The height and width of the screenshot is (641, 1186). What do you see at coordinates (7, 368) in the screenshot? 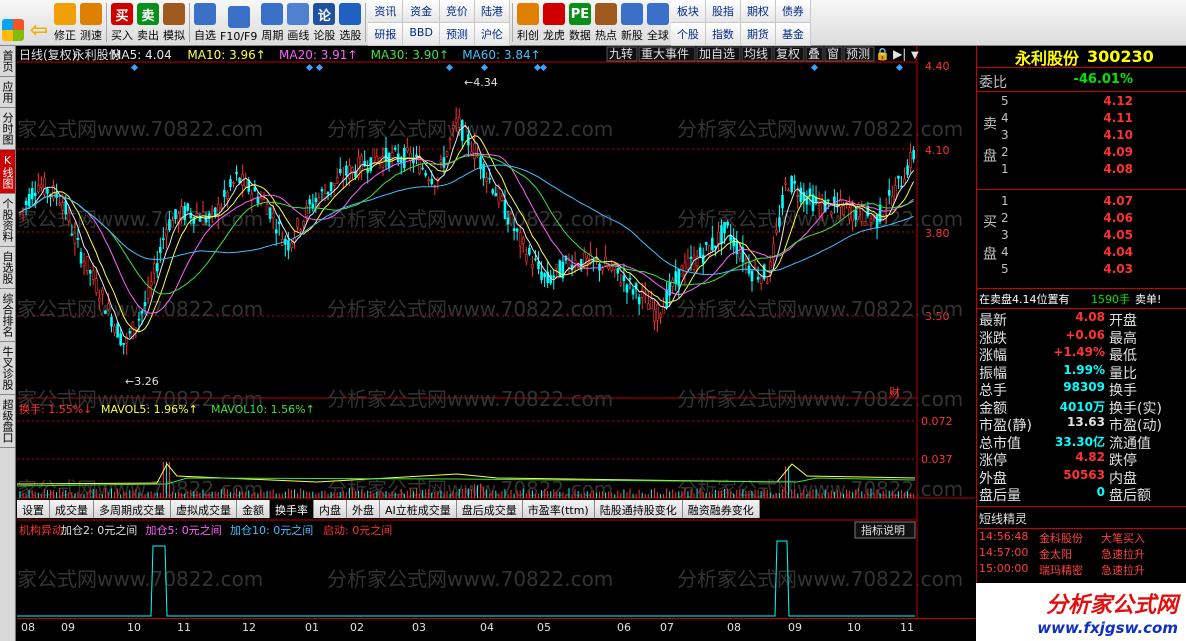
I see `leftnav-item-7: 牛叉诊股` at bounding box center [7, 368].